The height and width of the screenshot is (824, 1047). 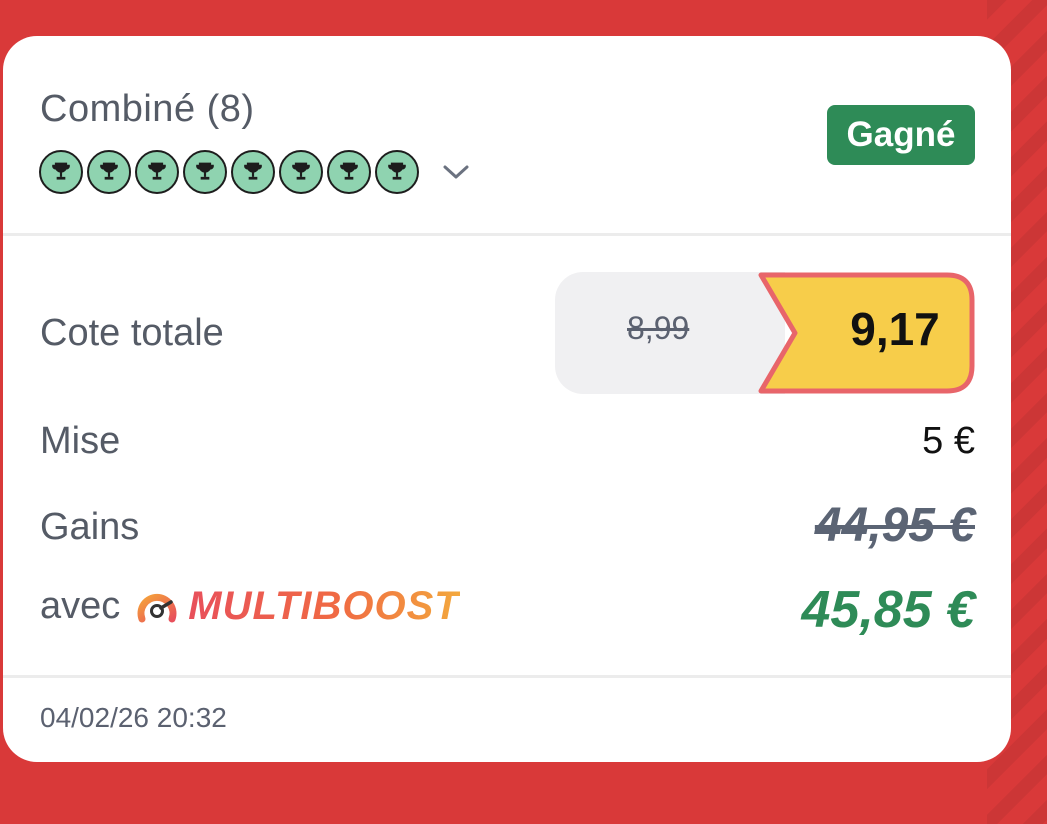 I want to click on boosted-winnings-value: 45,85 €, so click(x=888, y=610).